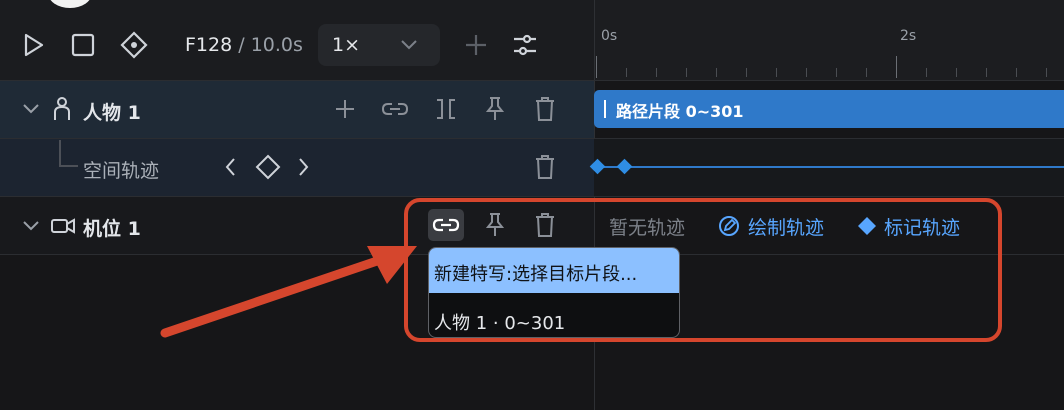  Describe the element at coordinates (268, 167) in the screenshot. I see `keyframe-diamond-icon` at that location.